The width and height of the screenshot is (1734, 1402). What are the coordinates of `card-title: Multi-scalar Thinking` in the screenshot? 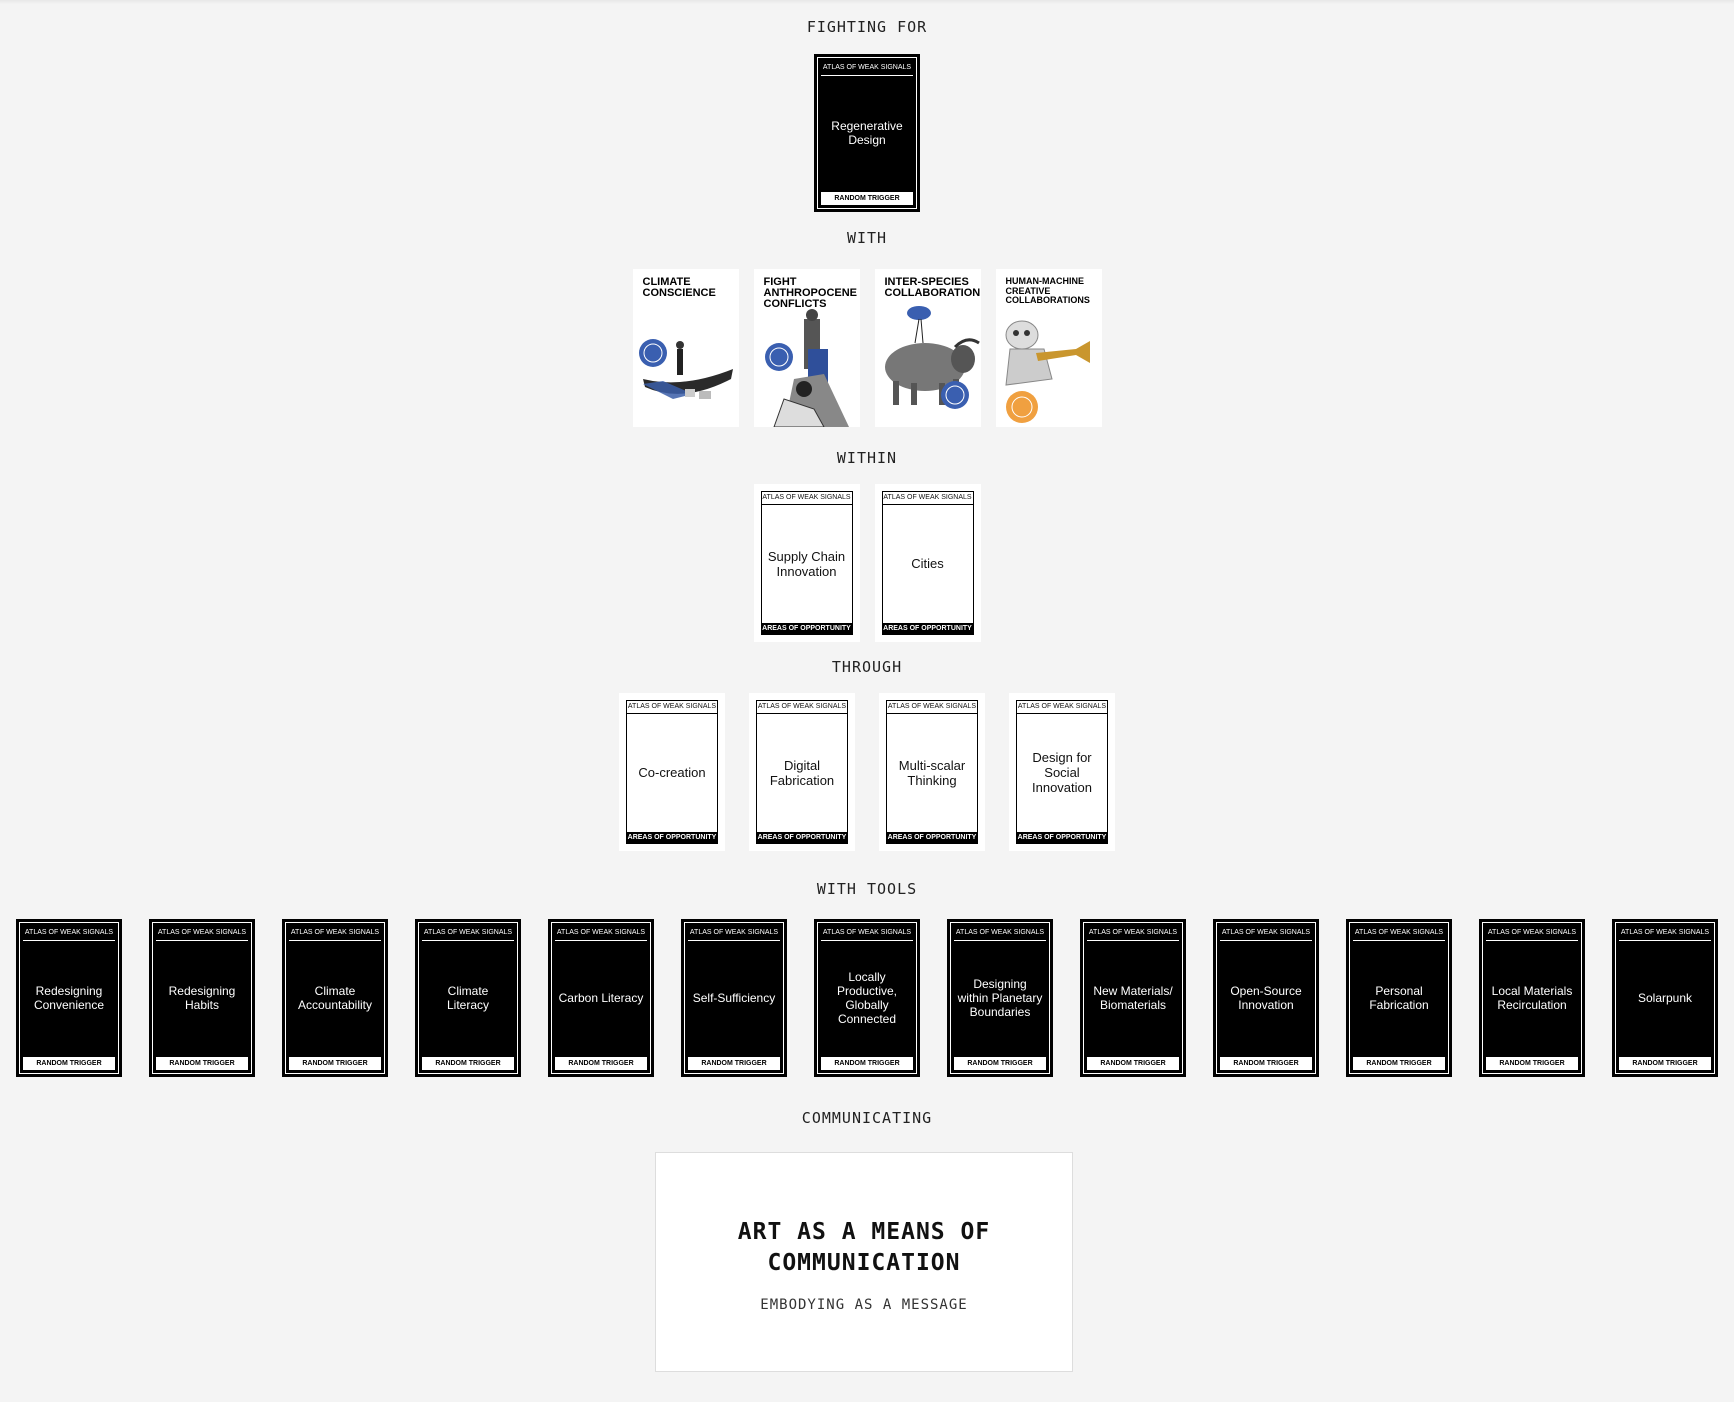 It's located at (932, 772).